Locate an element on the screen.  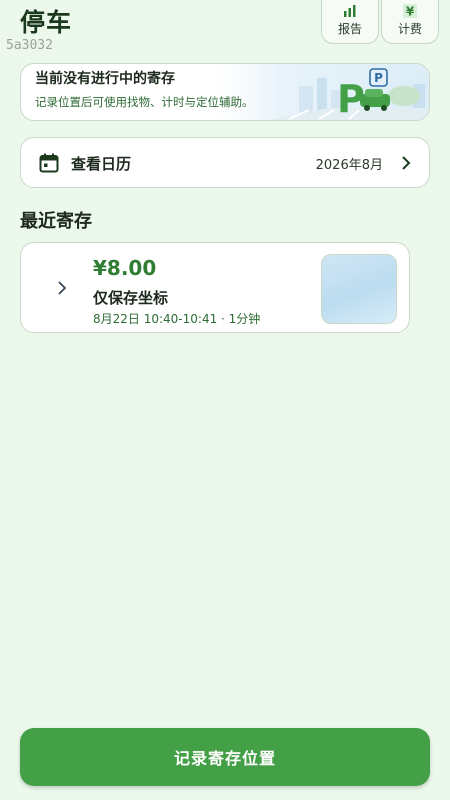
parking-status-card: P P 当前没有进行中的寄存 记录位置后可使用找物、计时与定位辅助。 is located at coordinates (225, 92).